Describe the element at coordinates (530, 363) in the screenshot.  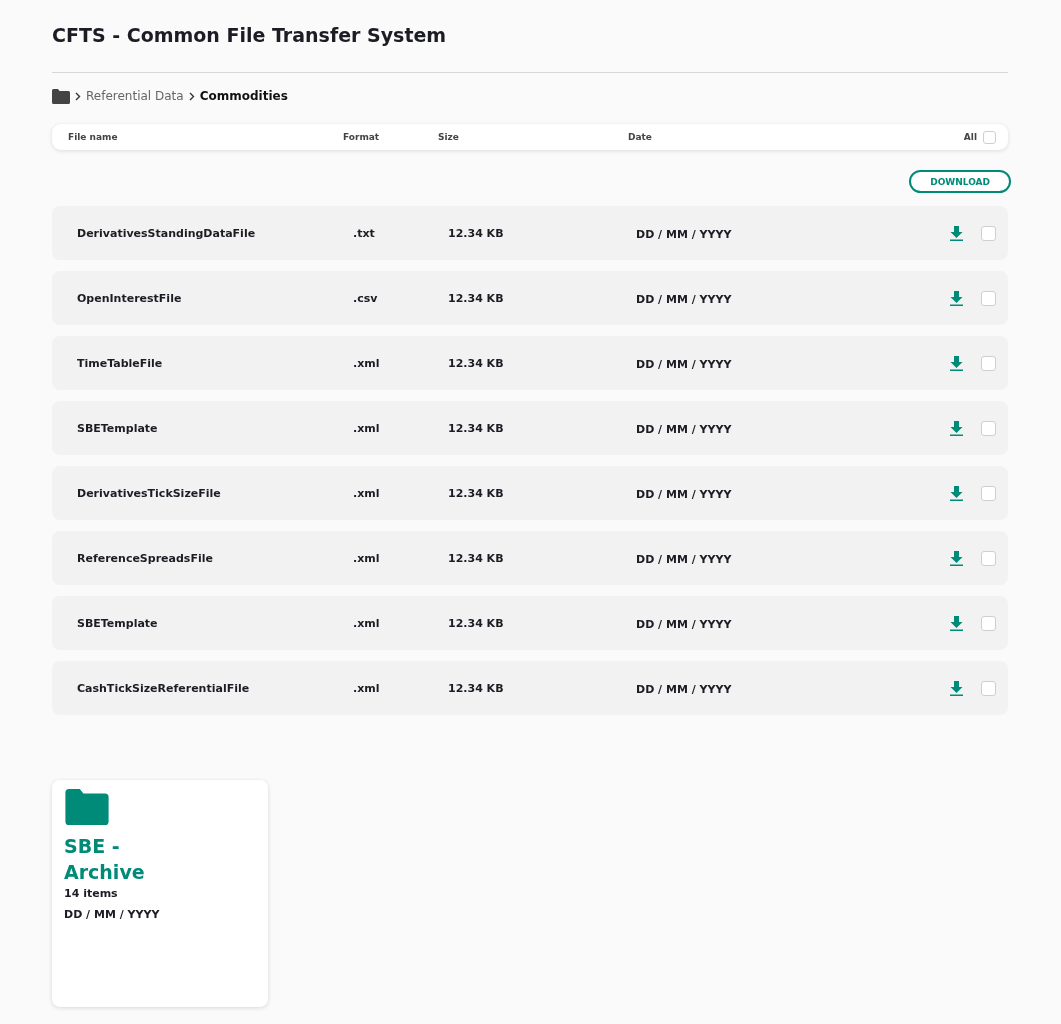
I see `file-row: TimeTableFile .xml 12.34 KB DD / MM / YYYY` at that location.